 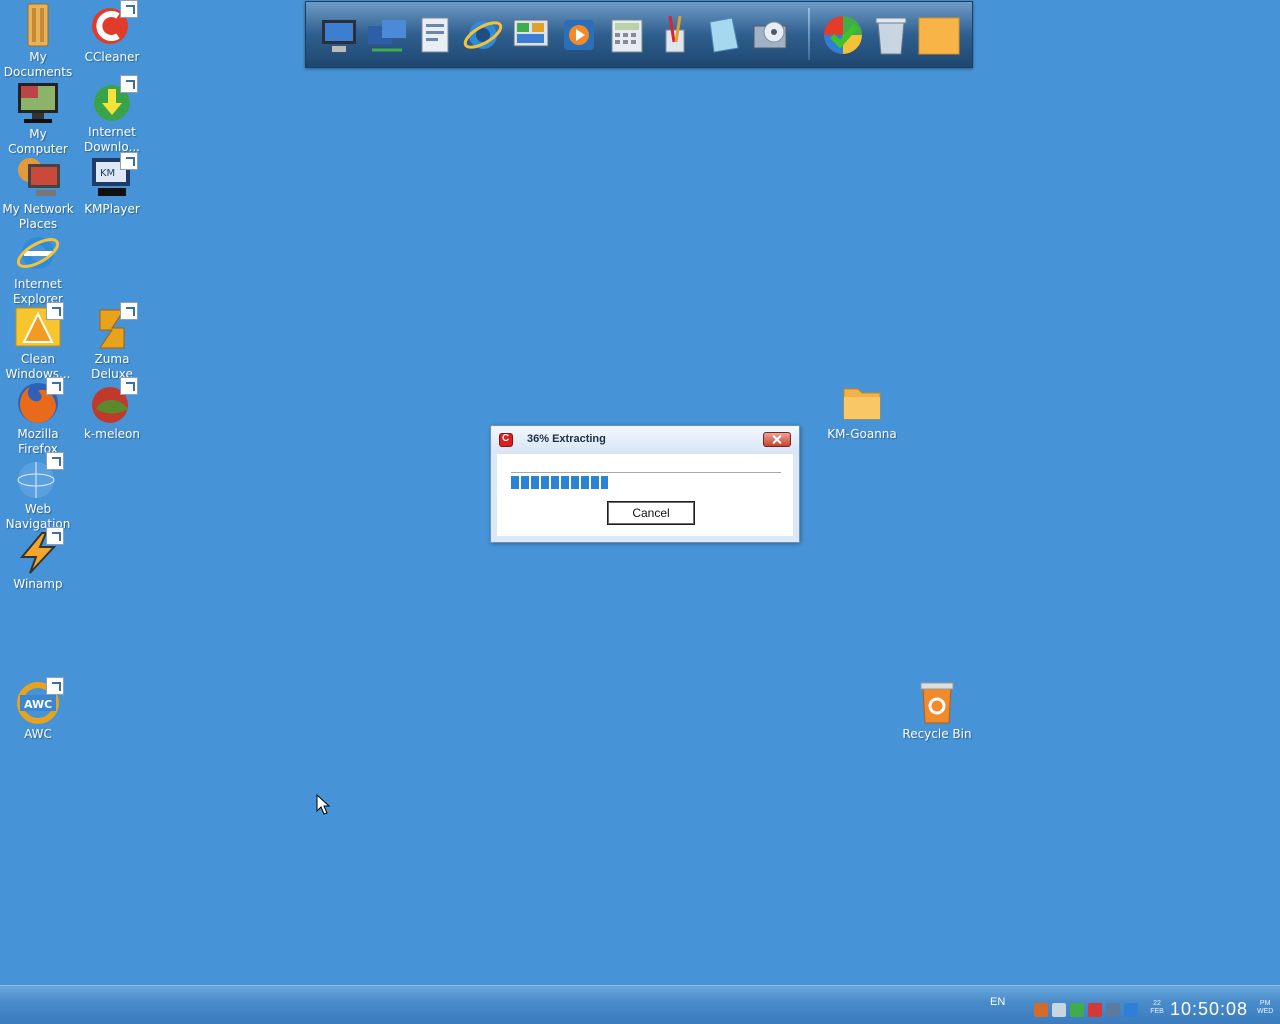 I want to click on icon-label: Winamp, so click(x=38, y=584).